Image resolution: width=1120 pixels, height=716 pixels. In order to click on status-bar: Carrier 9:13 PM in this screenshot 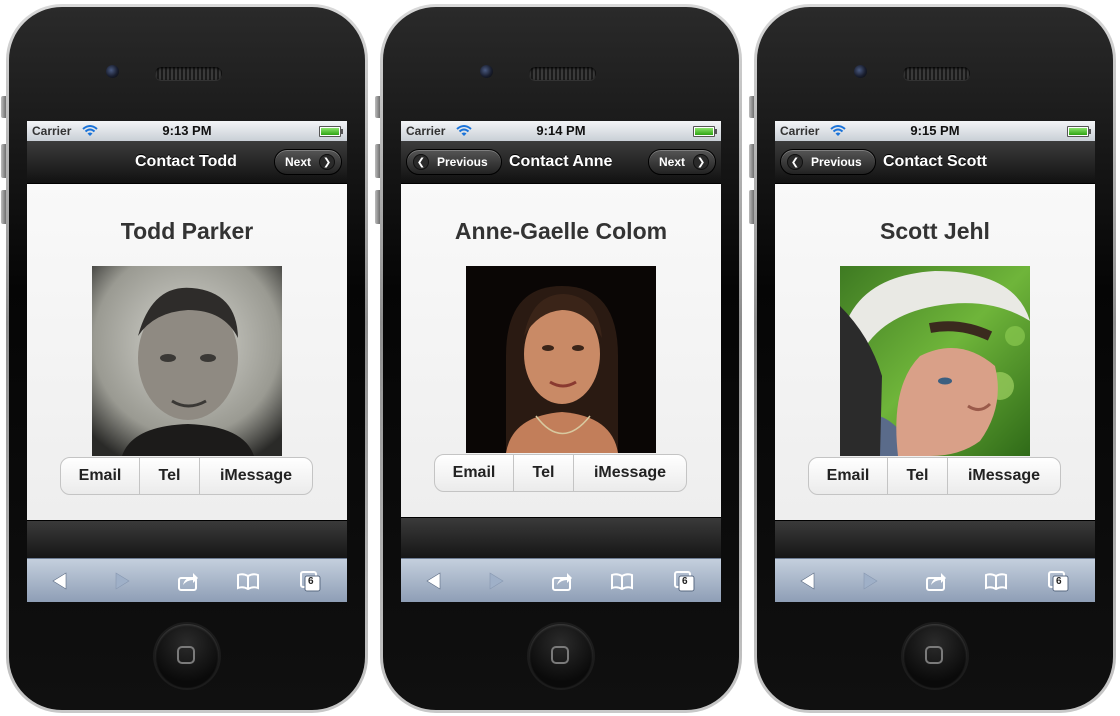, I will do `click(187, 131)`.